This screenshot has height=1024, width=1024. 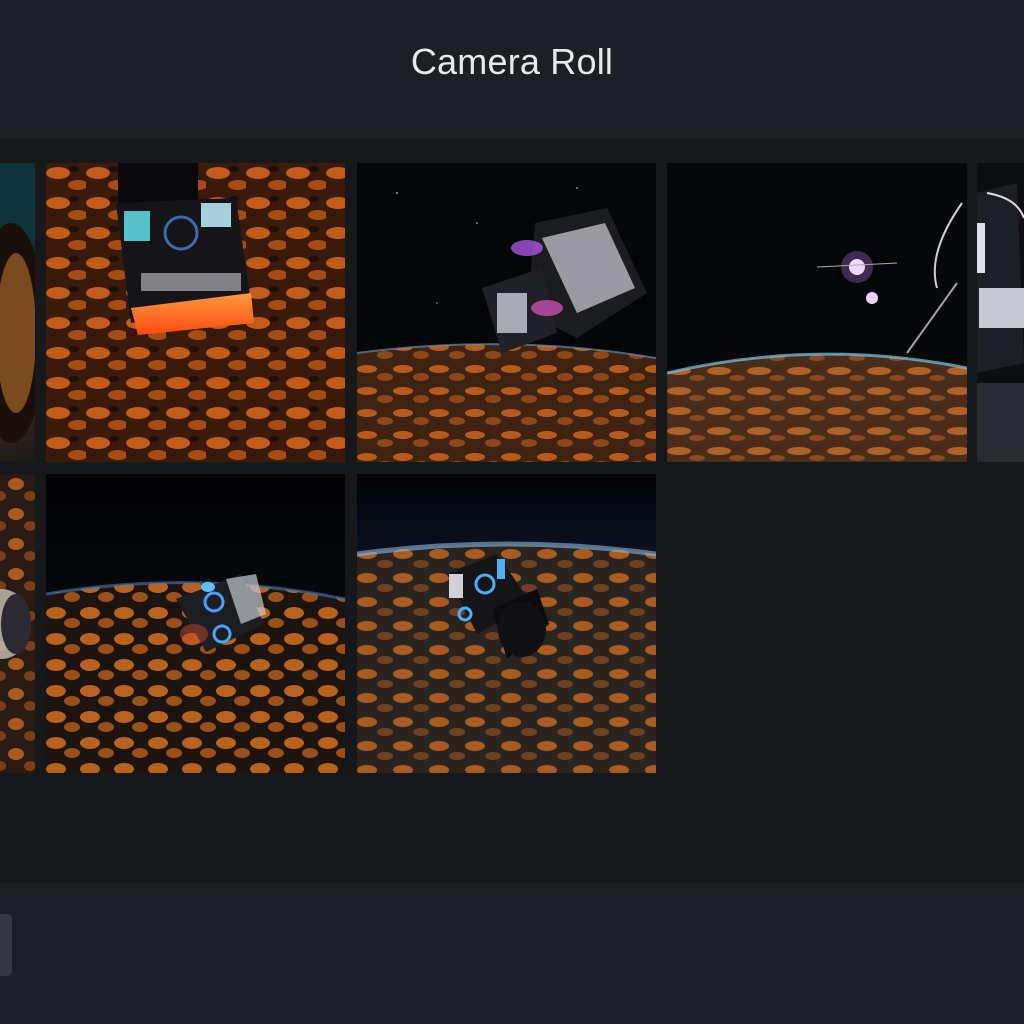 I want to click on header-bar: Camera Roll, so click(x=512, y=69).